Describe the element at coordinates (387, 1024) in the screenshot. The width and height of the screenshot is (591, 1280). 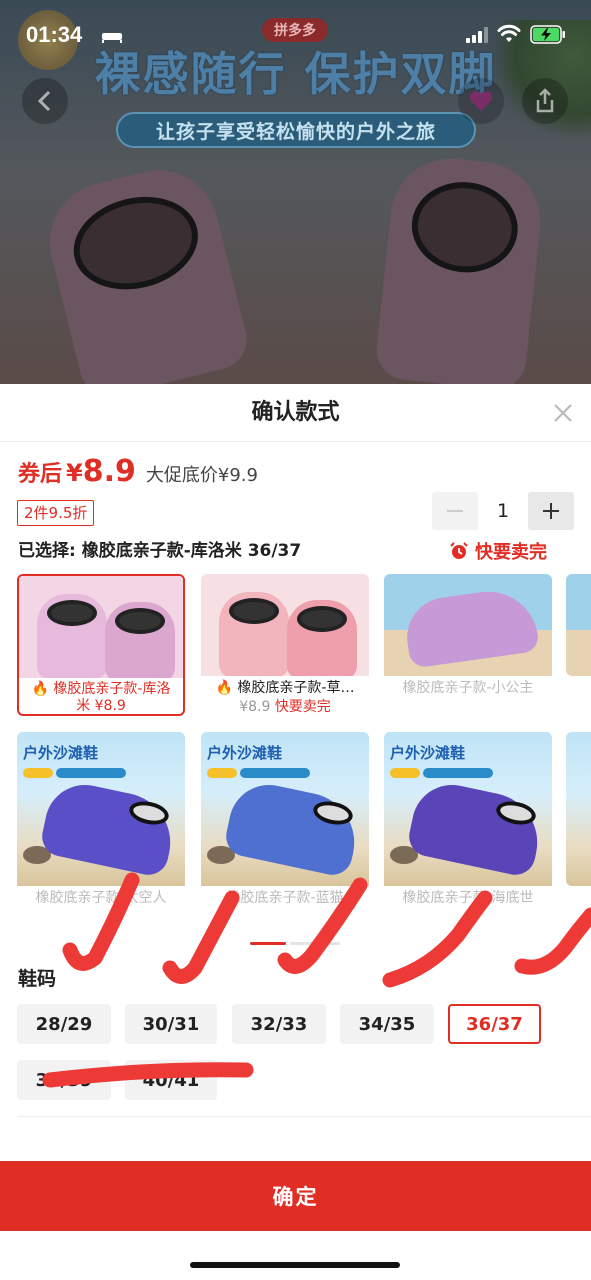
I see `size-option-34-35: 34/35` at that location.